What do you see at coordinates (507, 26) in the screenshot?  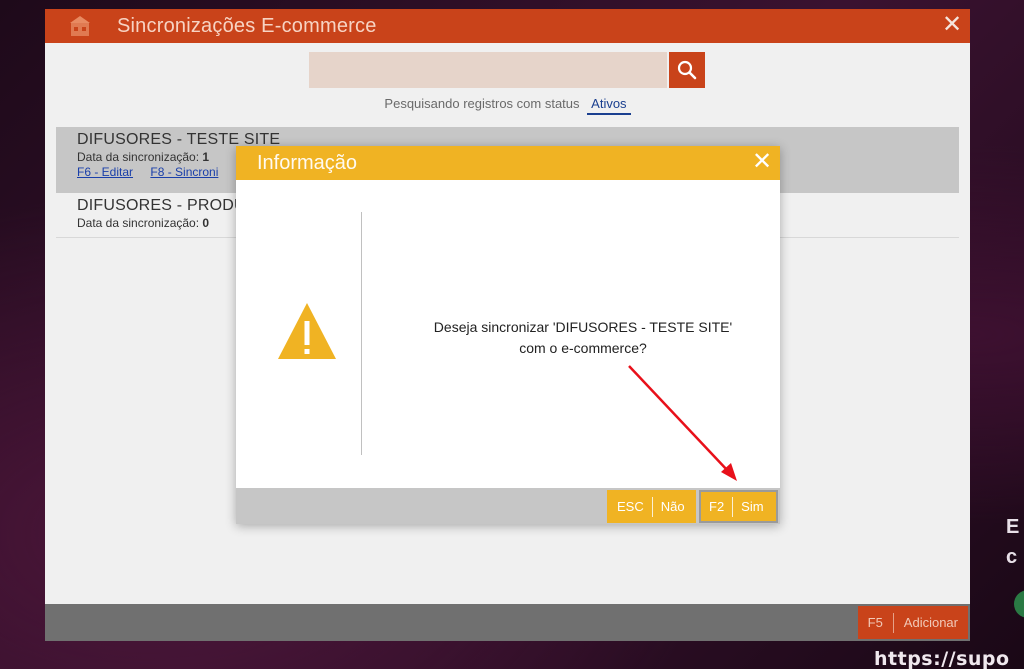 I see `window-titlebar: Sincronizações E-commerce ✕` at bounding box center [507, 26].